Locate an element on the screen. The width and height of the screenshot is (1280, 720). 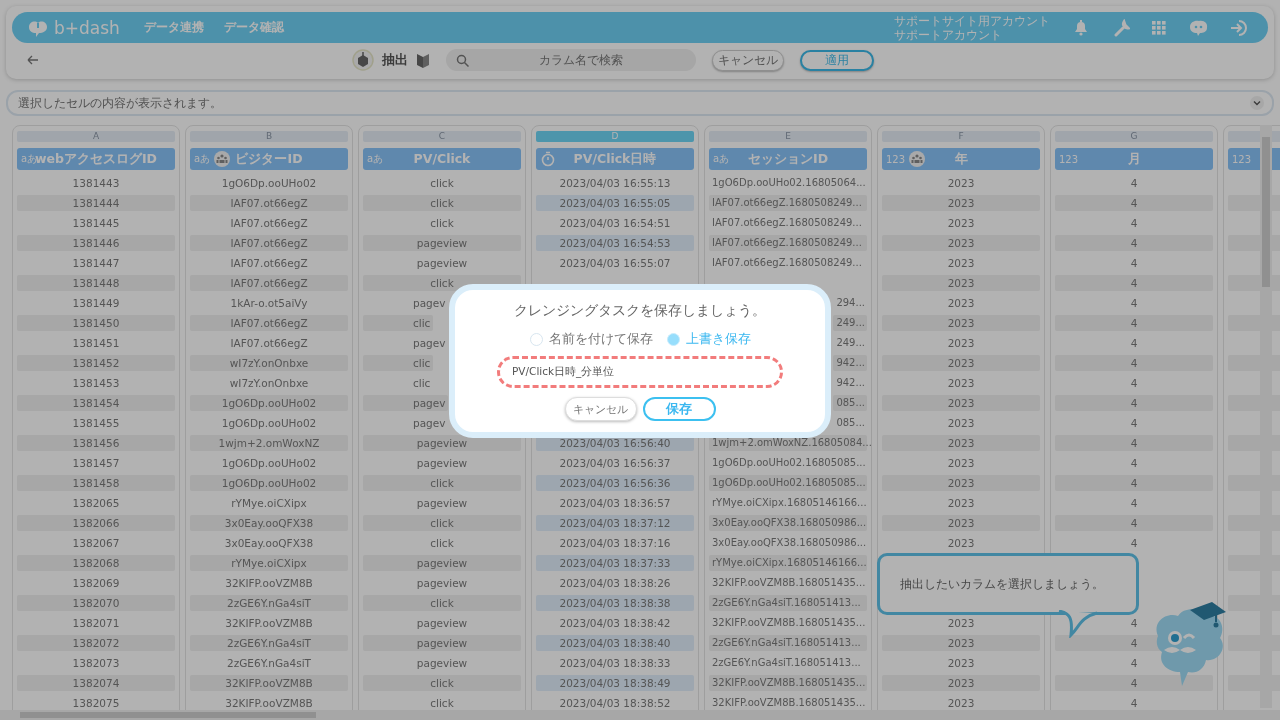
column-letter: B is located at coordinates (269, 136).